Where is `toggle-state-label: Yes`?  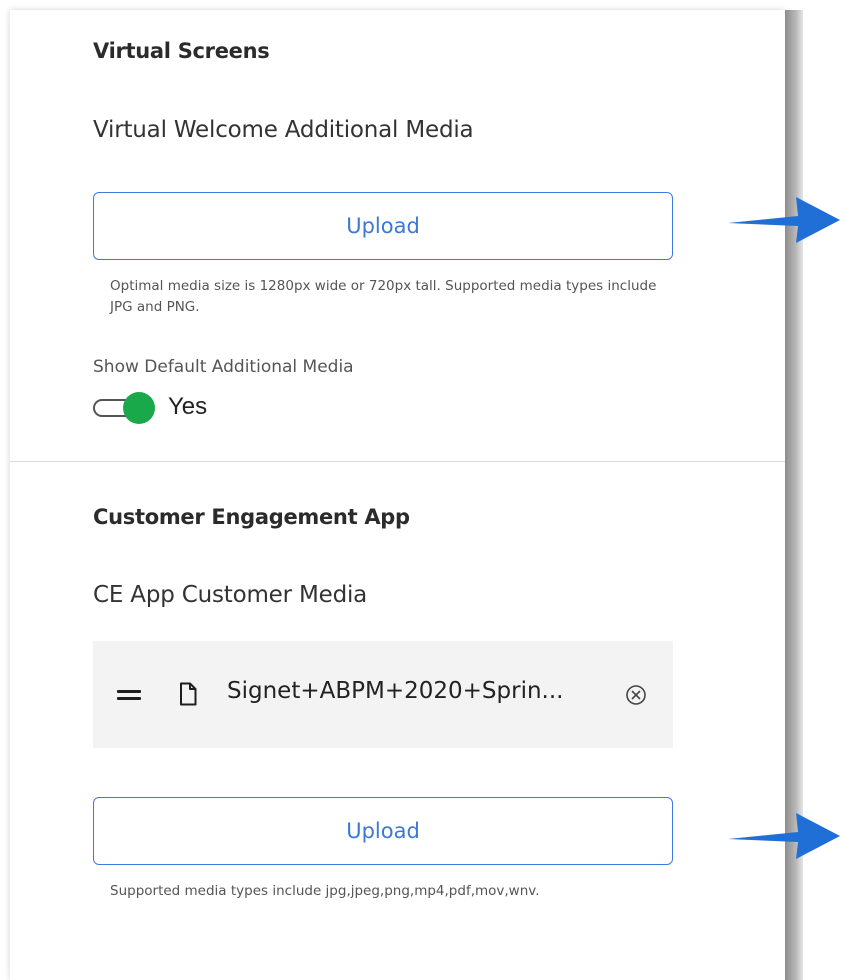 toggle-state-label: Yes is located at coordinates (188, 406).